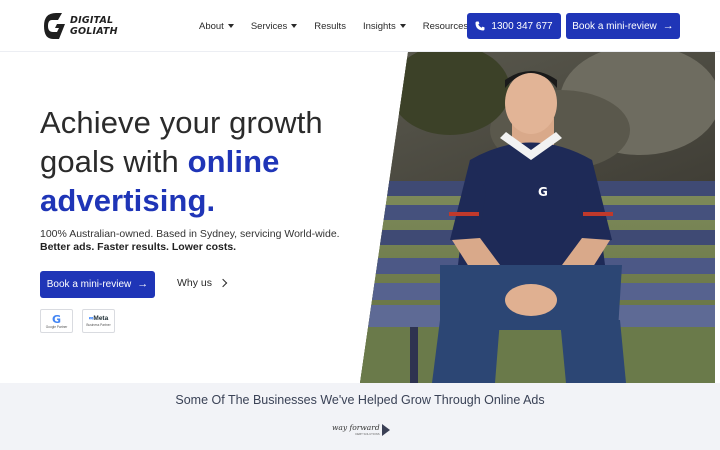 The width and height of the screenshot is (720, 450). I want to click on nav-results: Results, so click(330, 26).